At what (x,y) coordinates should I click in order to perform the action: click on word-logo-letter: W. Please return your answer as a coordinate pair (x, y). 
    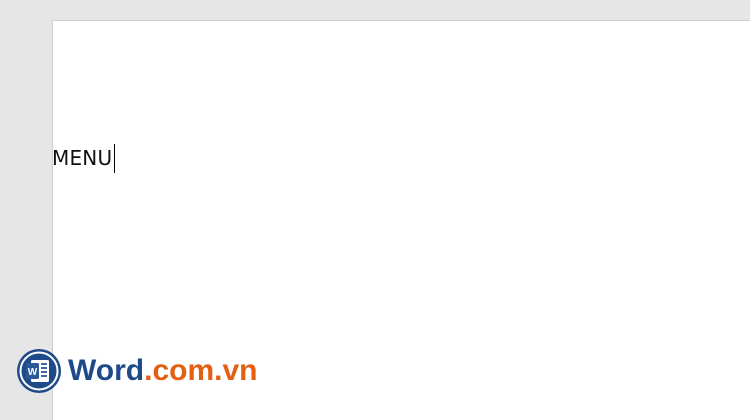
    Looking at the image, I should click on (33, 372).